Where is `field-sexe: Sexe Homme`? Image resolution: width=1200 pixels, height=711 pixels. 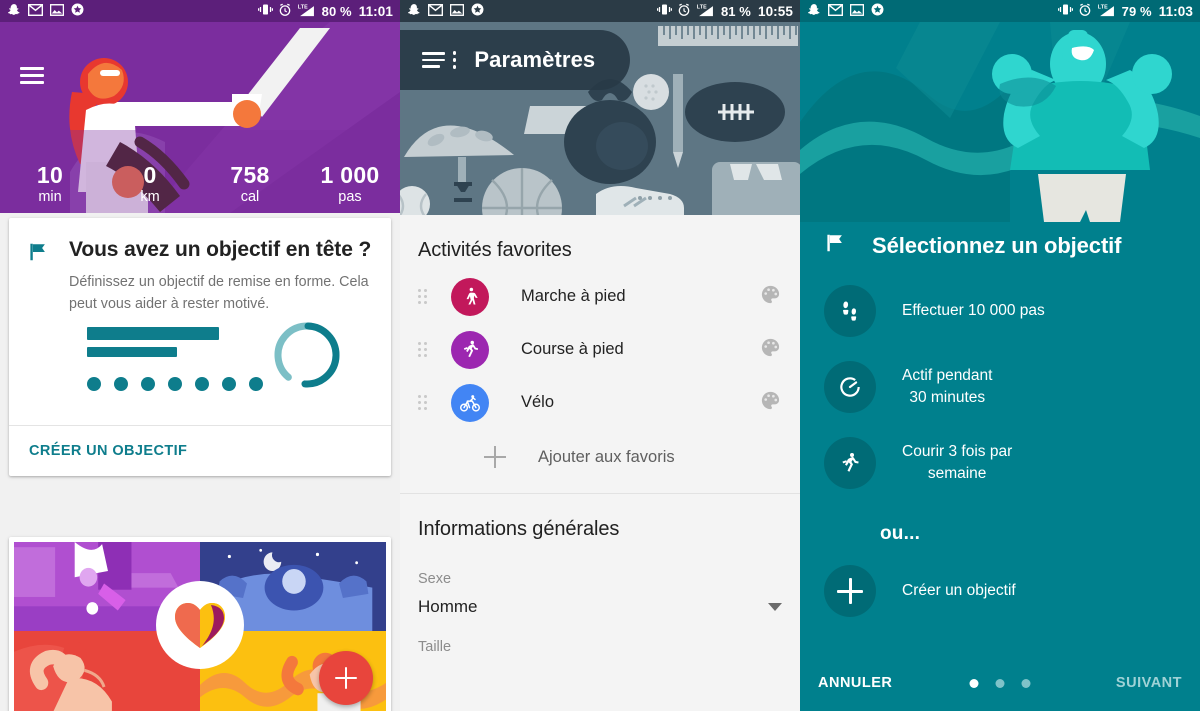
field-sexe: Sexe Homme is located at coordinates (600, 583).